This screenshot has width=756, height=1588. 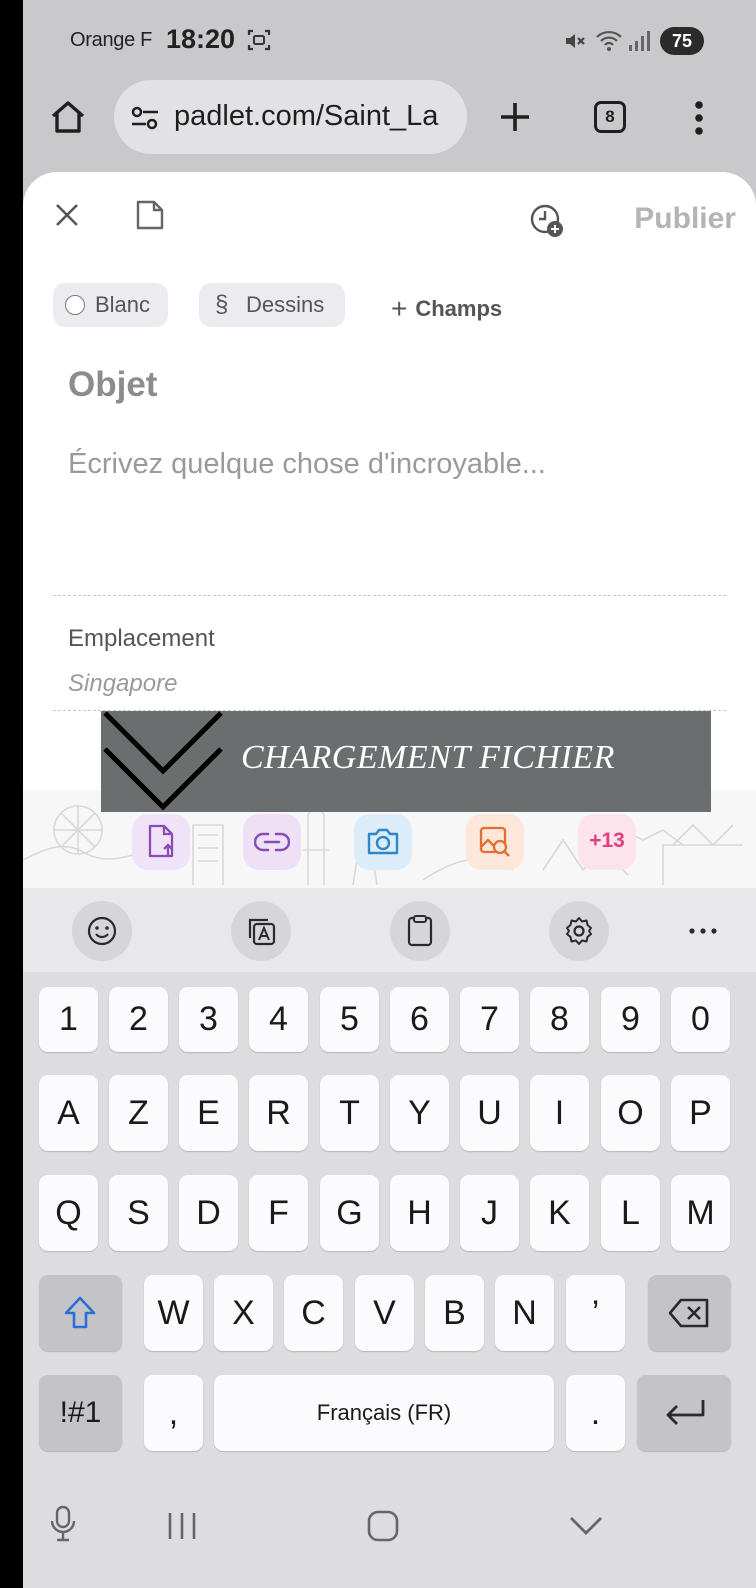 What do you see at coordinates (383, 1526) in the screenshot?
I see `home-nav-icon` at bounding box center [383, 1526].